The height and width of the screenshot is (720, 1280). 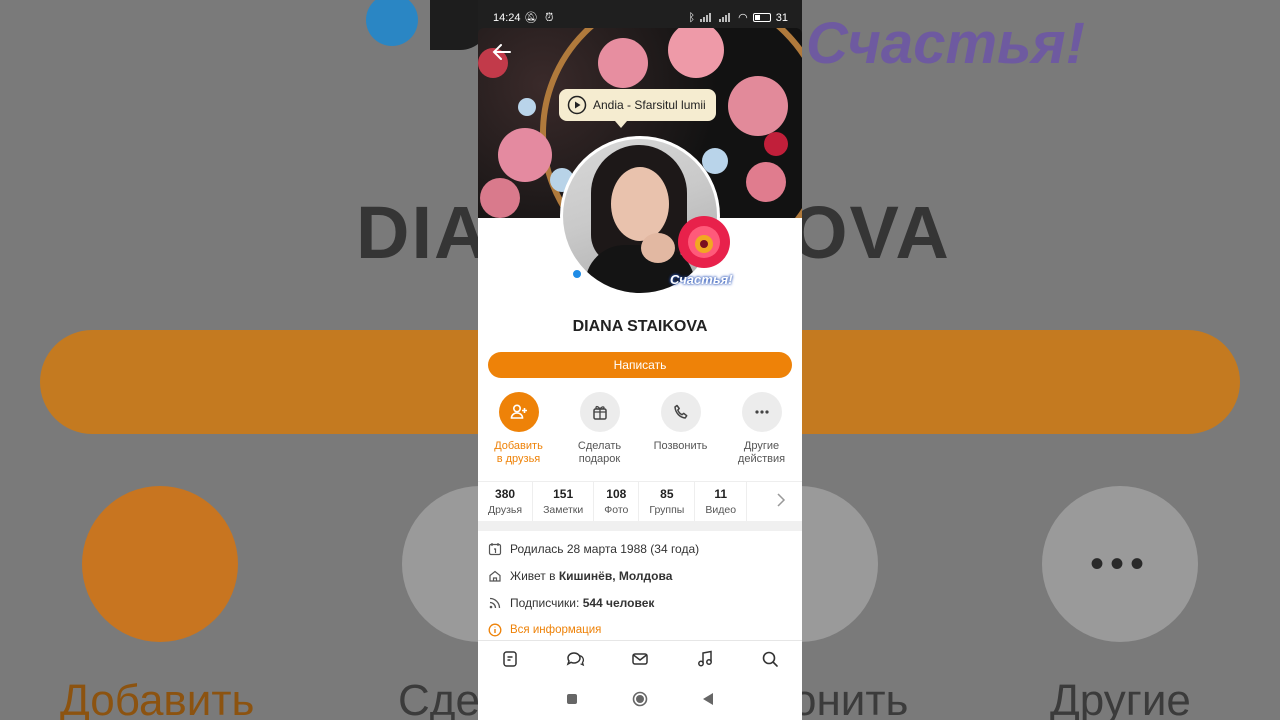 What do you see at coordinates (704, 658) in the screenshot?
I see `music-icon` at bounding box center [704, 658].